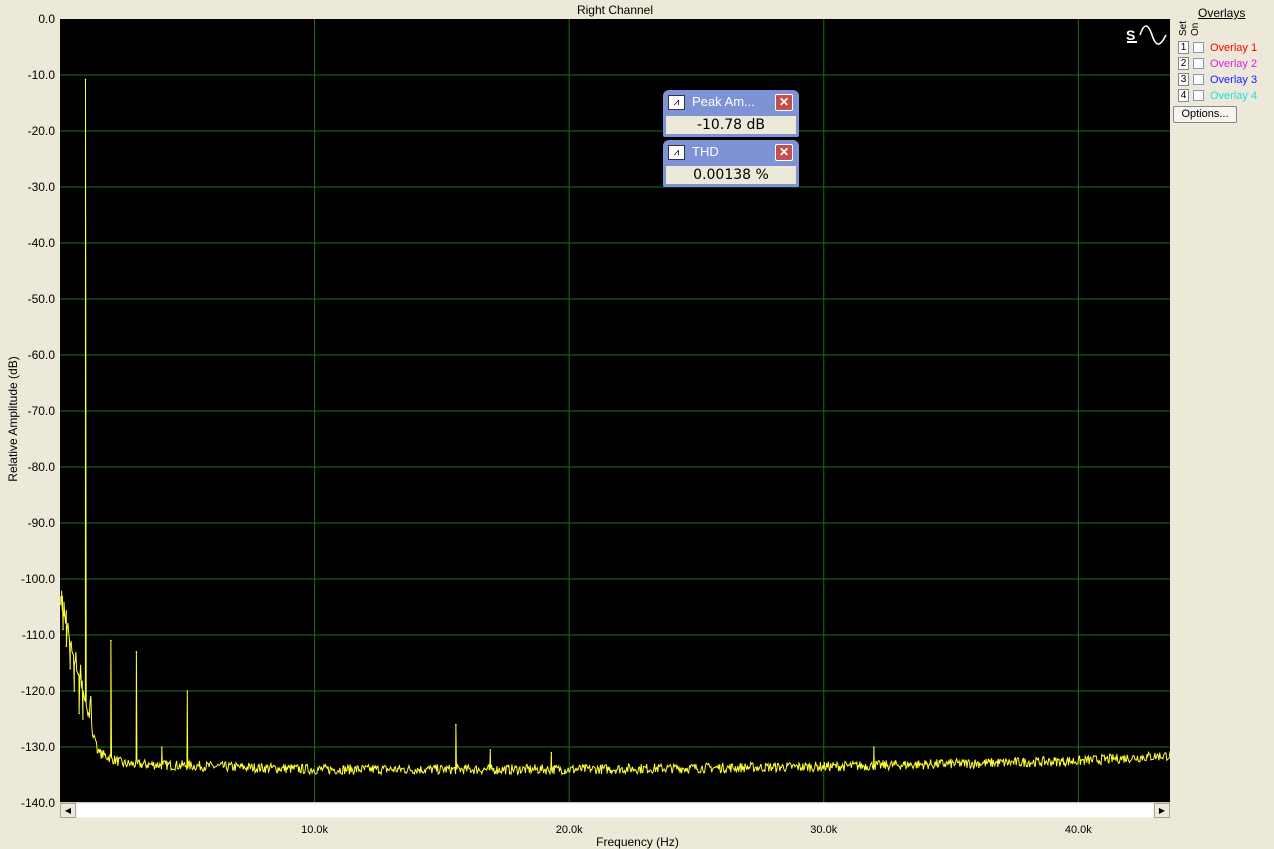 Image resolution: width=1274 pixels, height=849 pixels. What do you see at coordinates (1183, 28) in the screenshot?
I see `set-column-label: Set` at bounding box center [1183, 28].